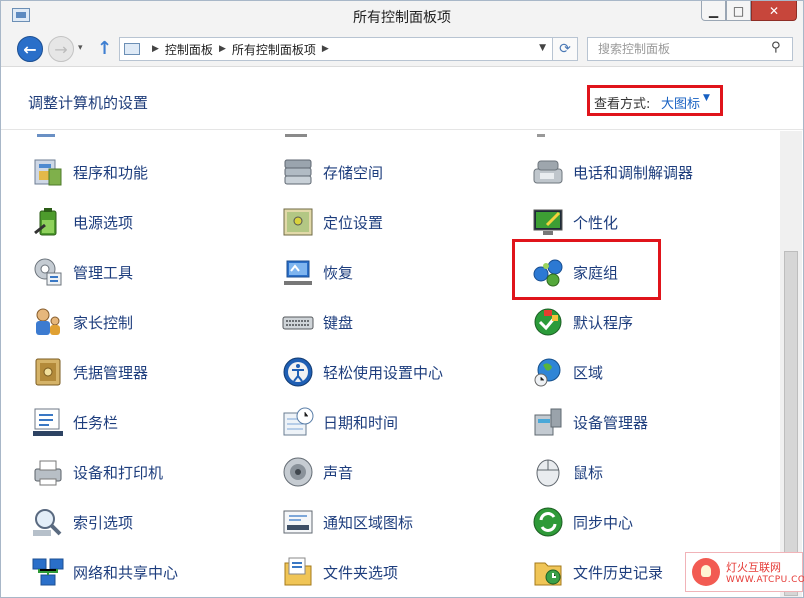  Describe the element at coordinates (680, 102) in the screenshot. I see `view-by-dropdown: 大图标` at that location.